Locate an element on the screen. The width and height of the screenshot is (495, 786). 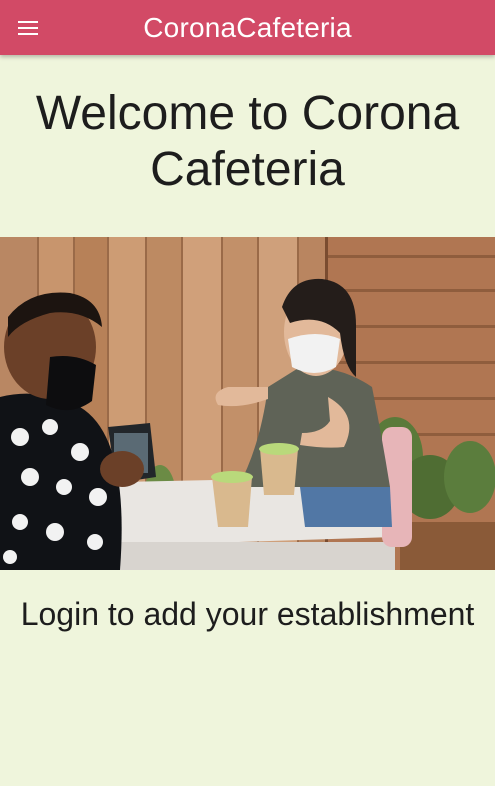
hamburger-menu-icon is located at coordinates (28, 28).